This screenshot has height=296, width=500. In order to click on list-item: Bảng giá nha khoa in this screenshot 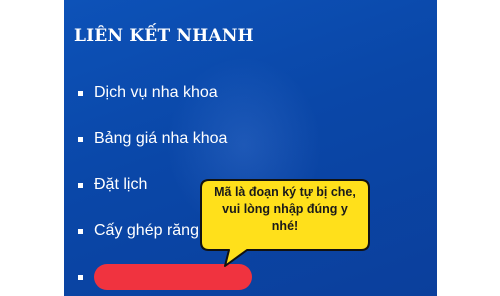, I will do `click(165, 139)`.